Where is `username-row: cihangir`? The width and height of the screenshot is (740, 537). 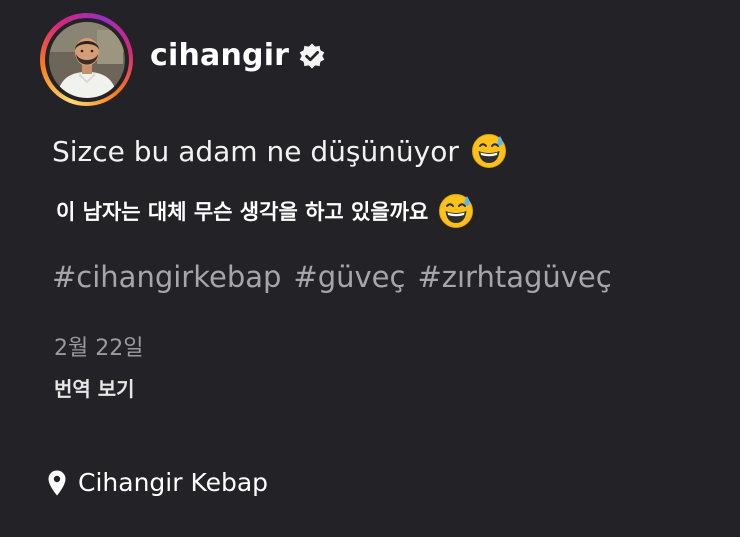 username-row: cihangir is located at coordinates (238, 55).